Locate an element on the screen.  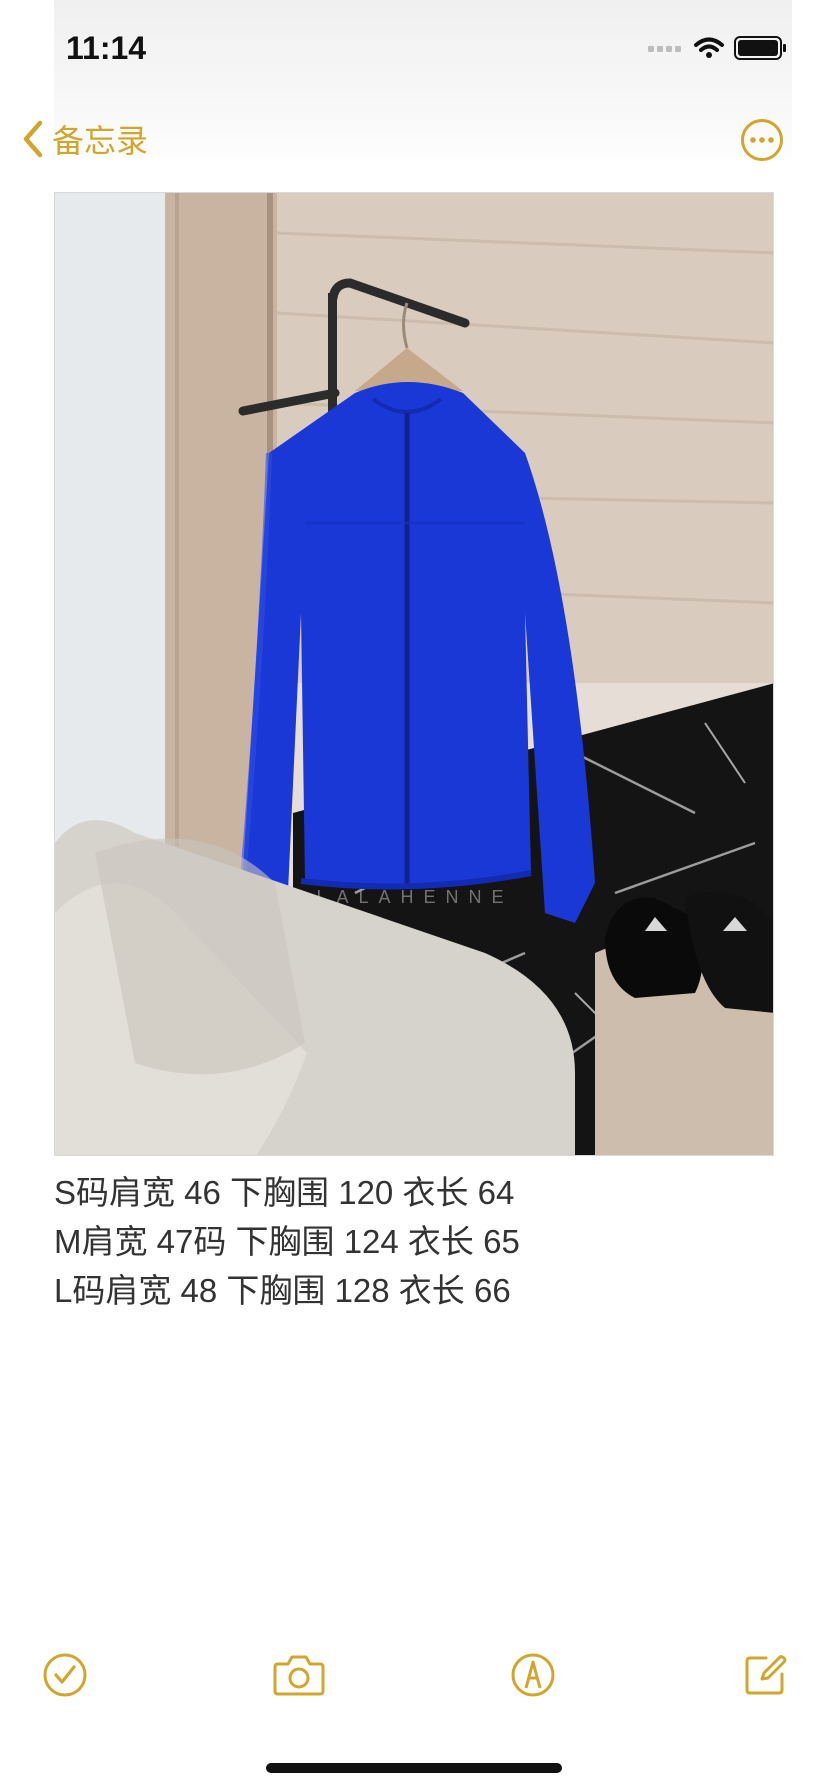
wifi-icon is located at coordinates (709, 47).